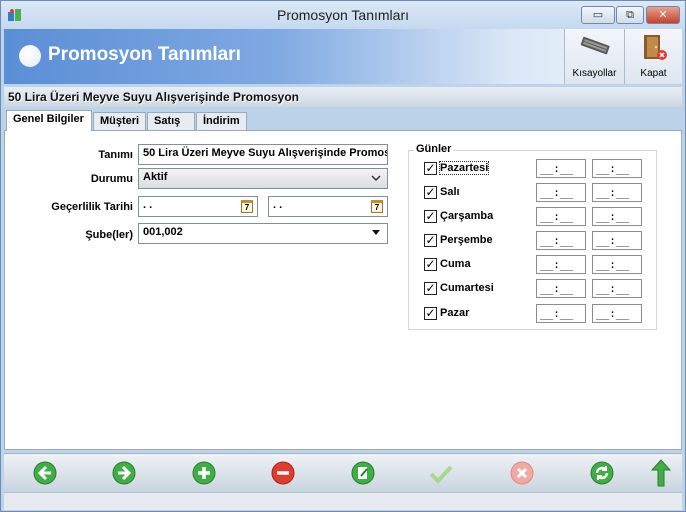  Describe the element at coordinates (595, 45) in the screenshot. I see `keyboard-icon` at that location.